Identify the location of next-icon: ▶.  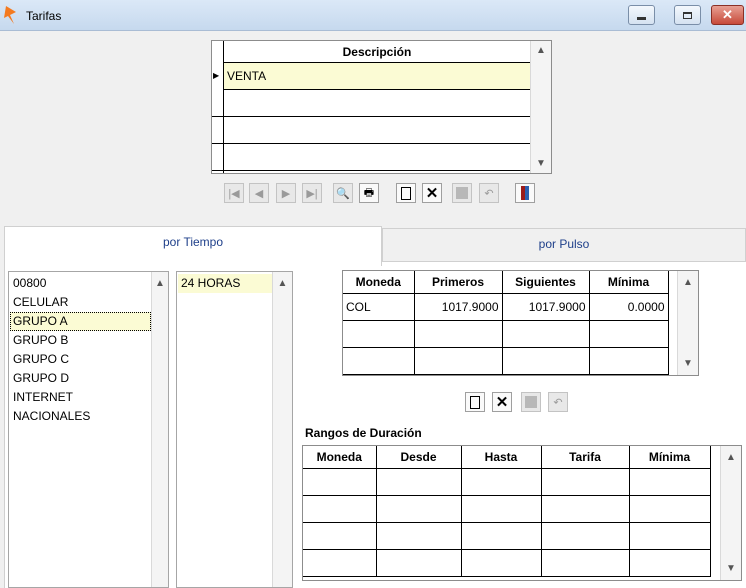
(286, 193).